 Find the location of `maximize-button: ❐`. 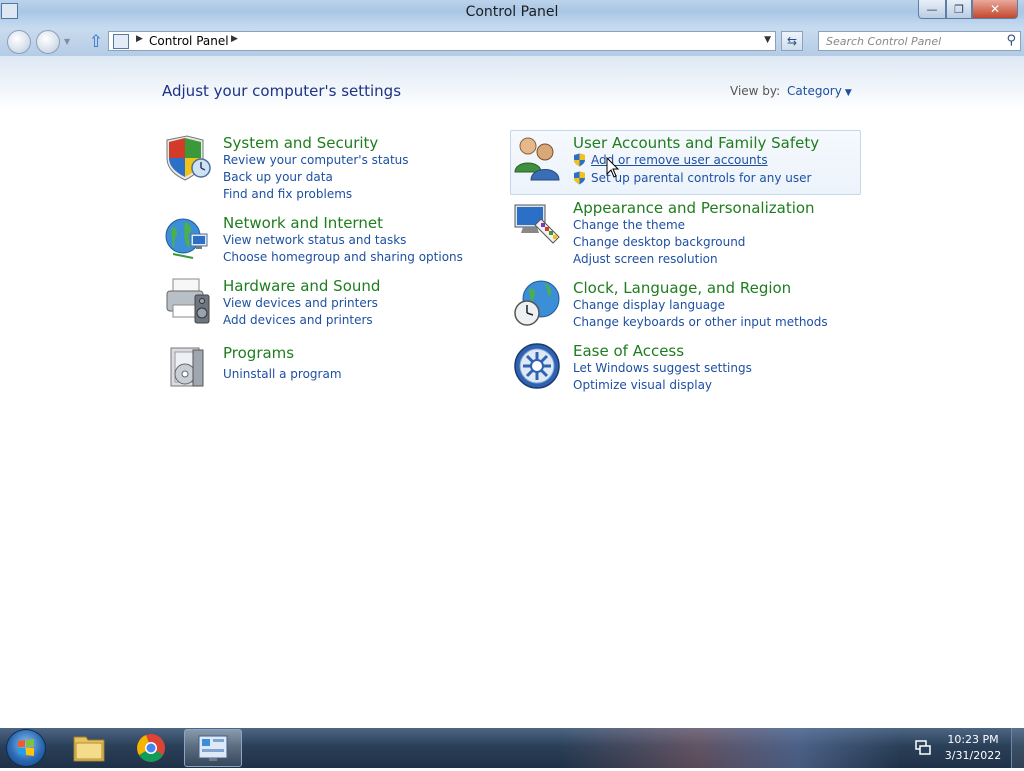

maximize-button: ❐ is located at coordinates (959, 9).